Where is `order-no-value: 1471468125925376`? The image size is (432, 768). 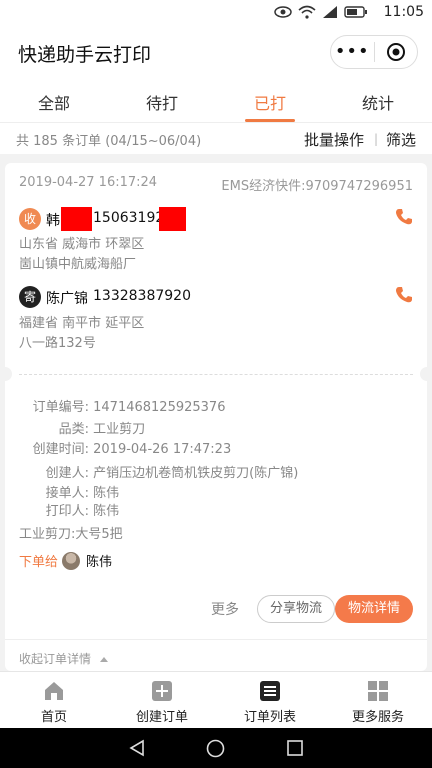 order-no-value: 1471468125925376 is located at coordinates (159, 407).